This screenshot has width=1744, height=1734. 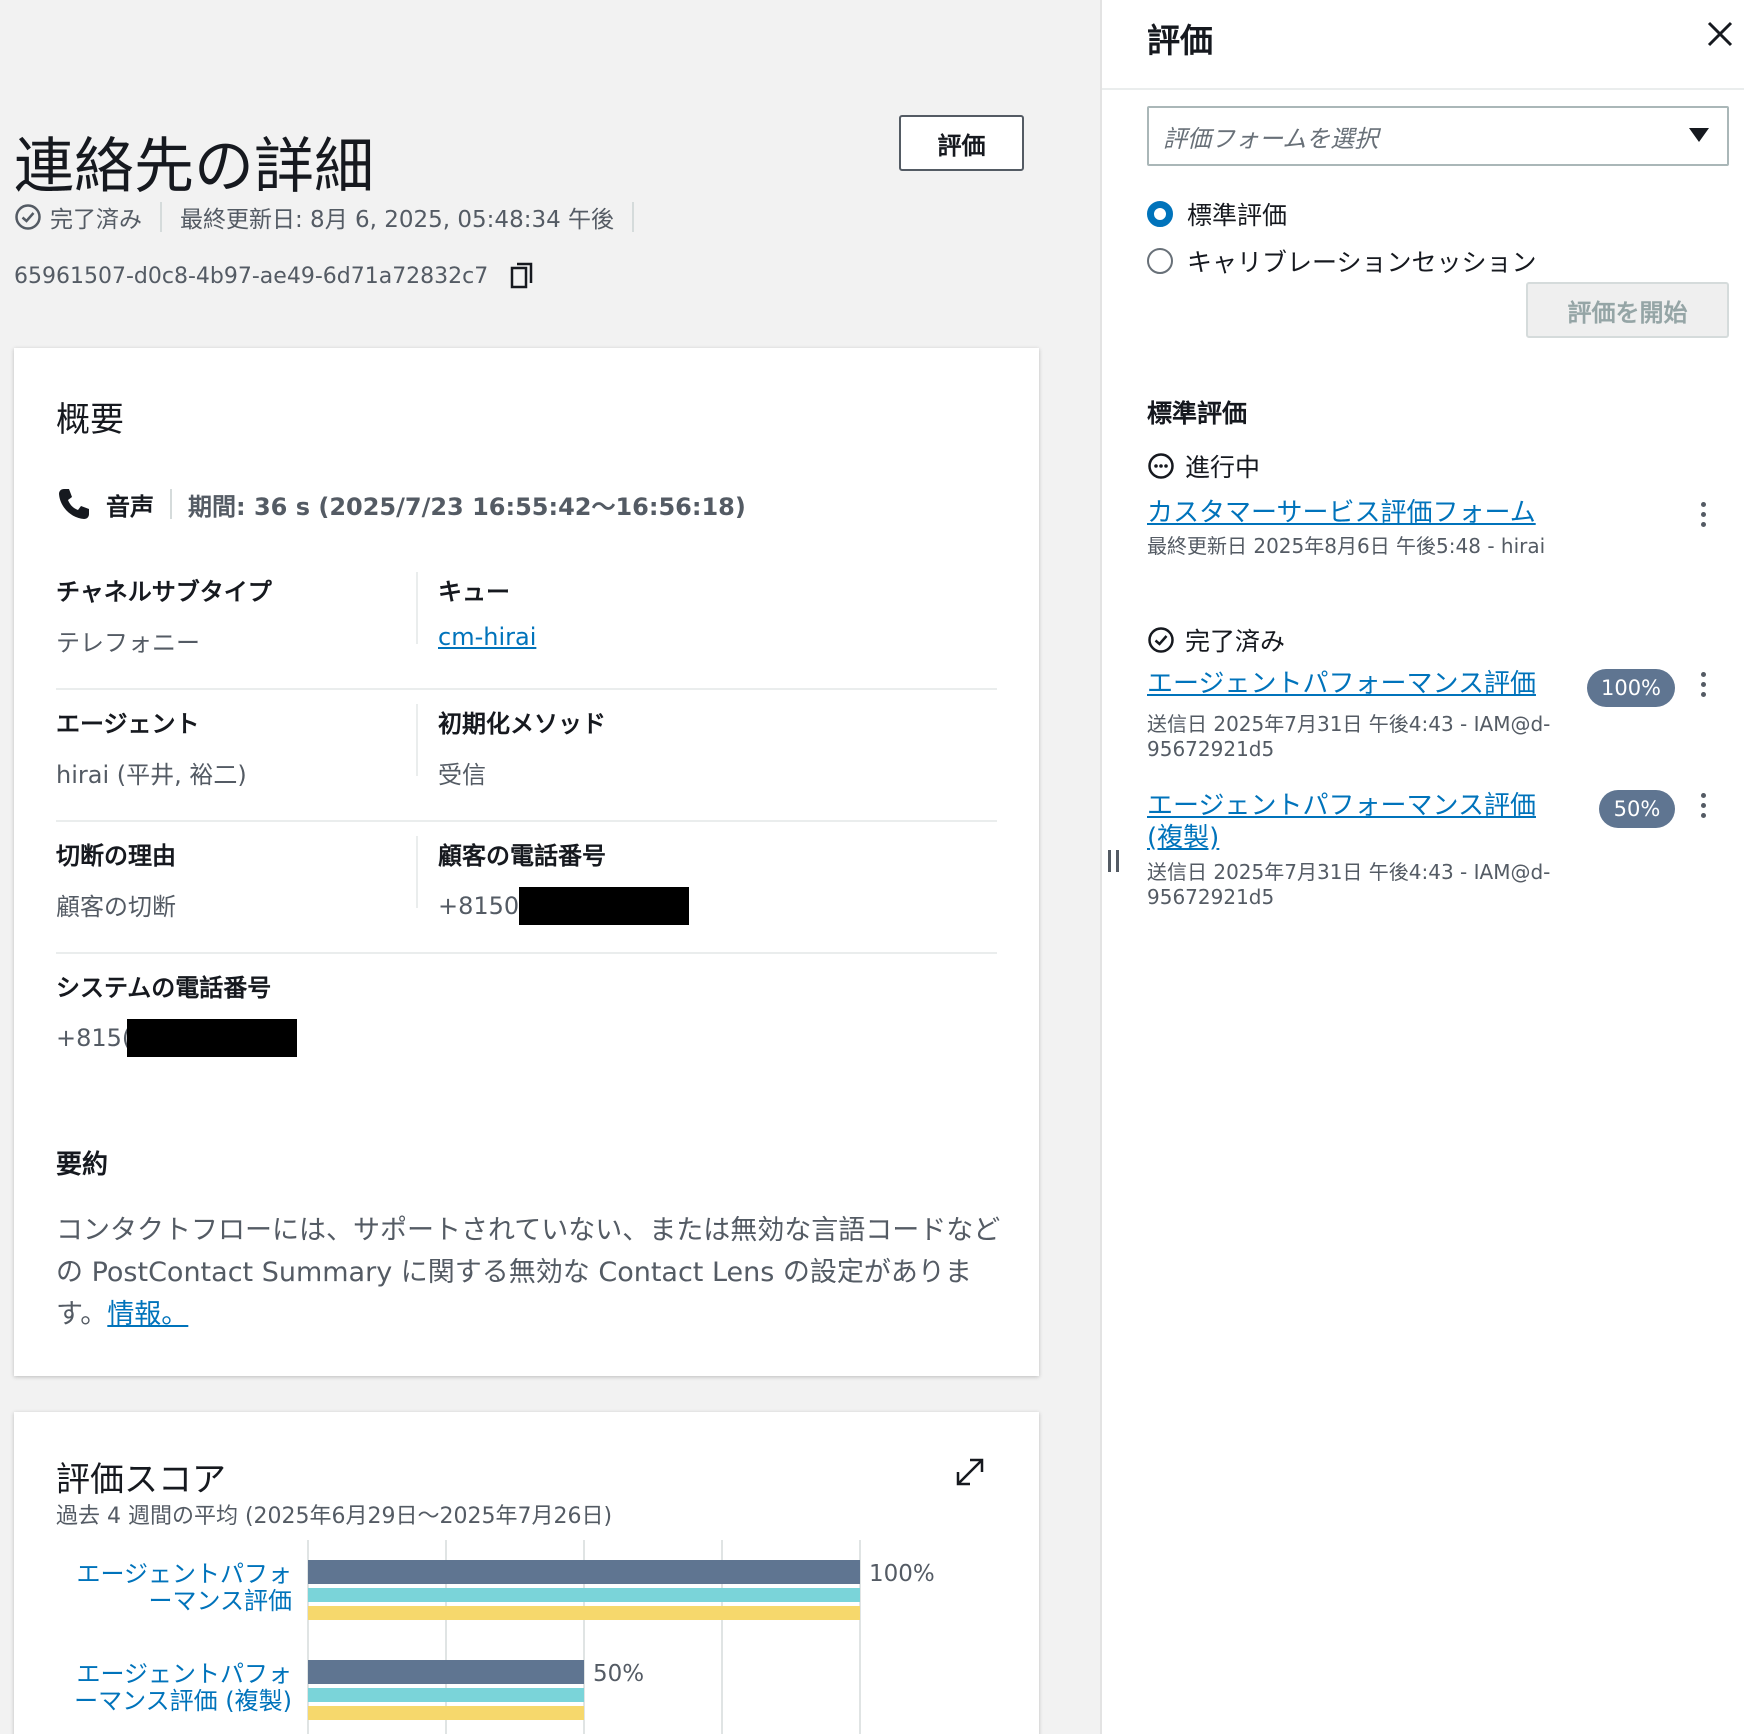 I want to click on detail-row: エージェント hirai (平井, 裕二) 初期化メソッド 受信, so click(x=526, y=756).